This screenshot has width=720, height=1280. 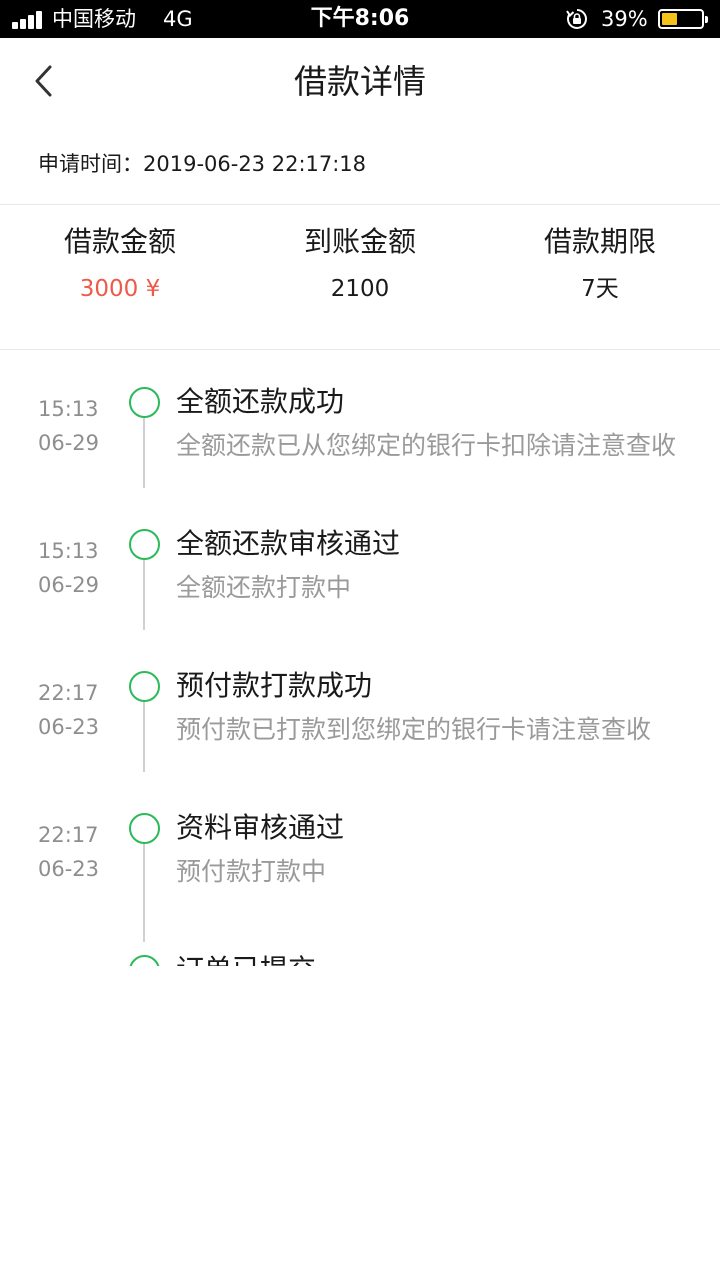 What do you see at coordinates (90, 164) in the screenshot?
I see `apply-time-label: 申请时间：` at bounding box center [90, 164].